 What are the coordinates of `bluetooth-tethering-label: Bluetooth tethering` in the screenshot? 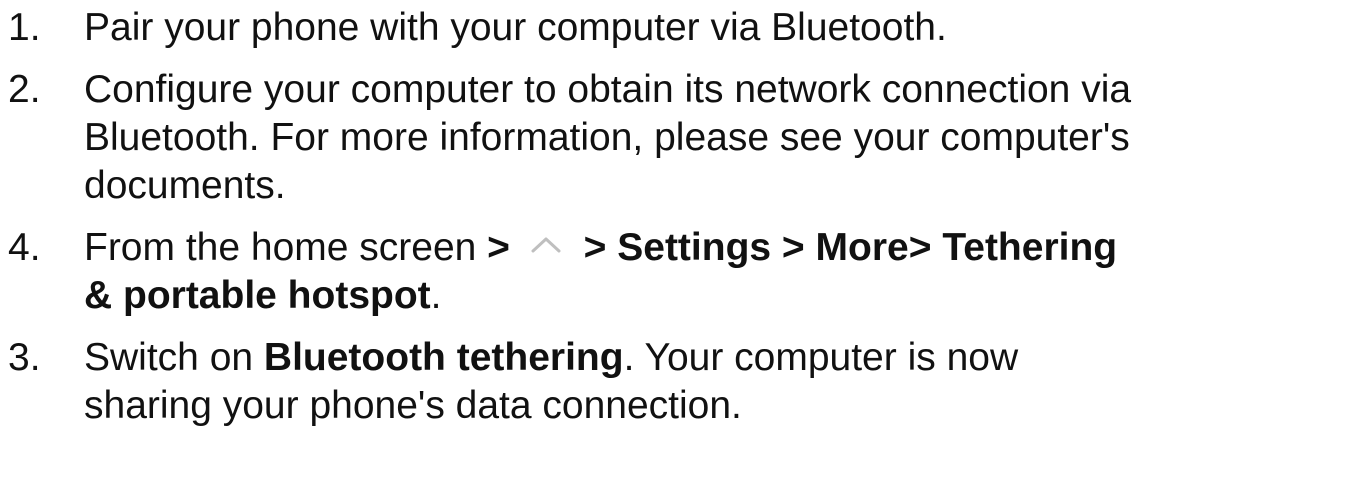 It's located at (443, 357).